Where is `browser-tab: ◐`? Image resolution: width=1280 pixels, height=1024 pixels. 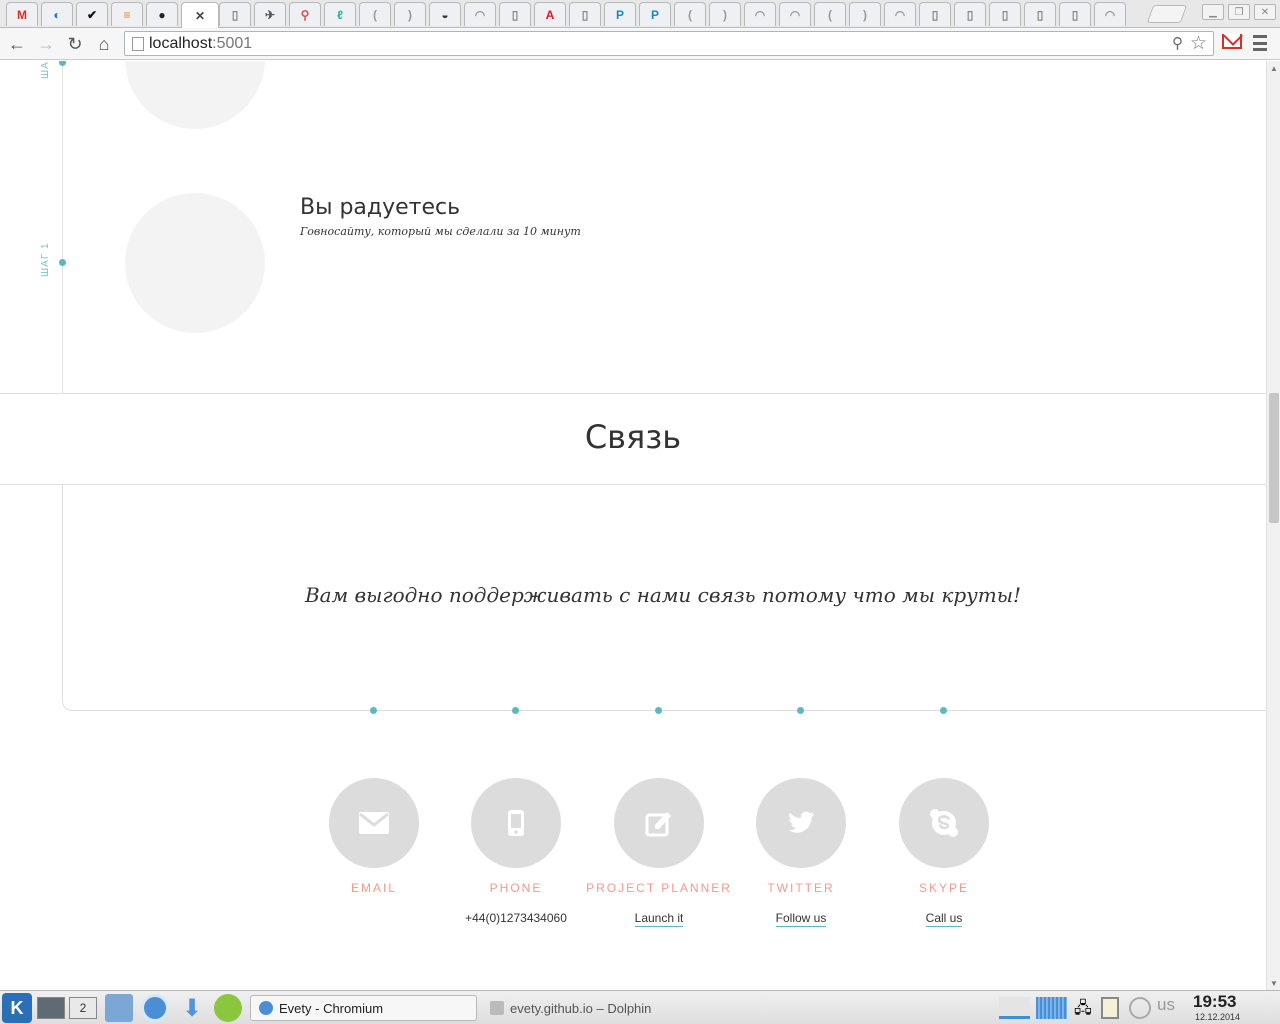
browser-tab: ◐ is located at coordinates (57, 14).